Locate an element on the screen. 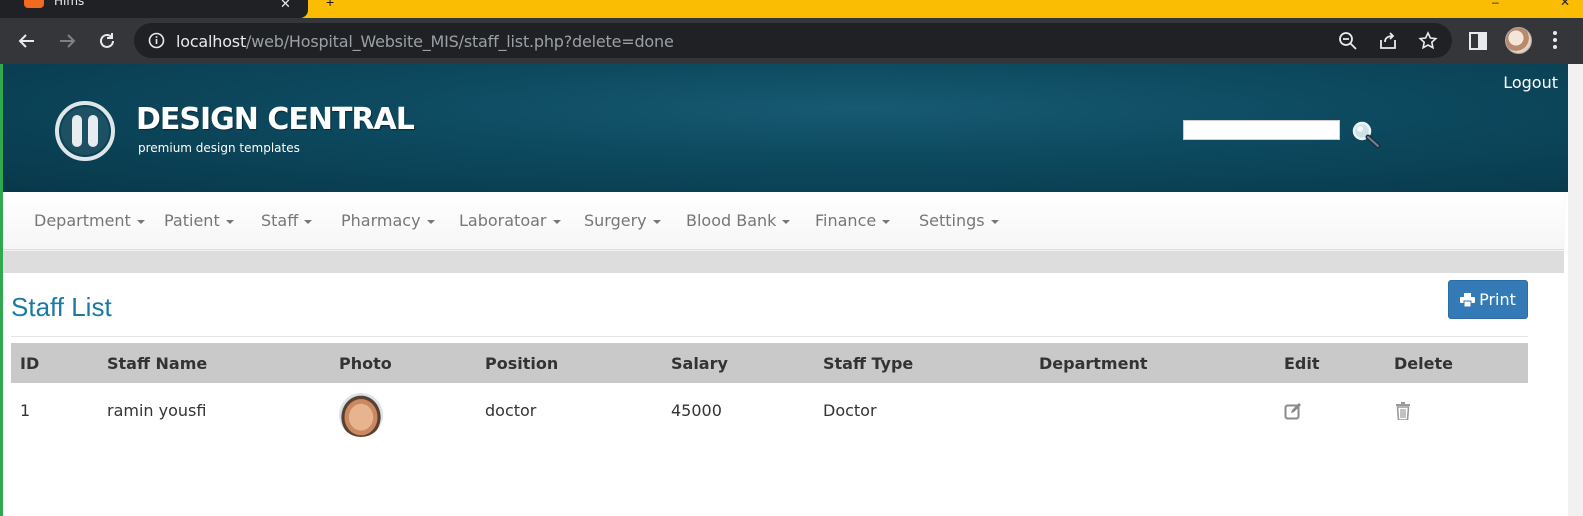 The height and width of the screenshot is (516, 1583). cell-id: 1 is located at coordinates (25, 410).